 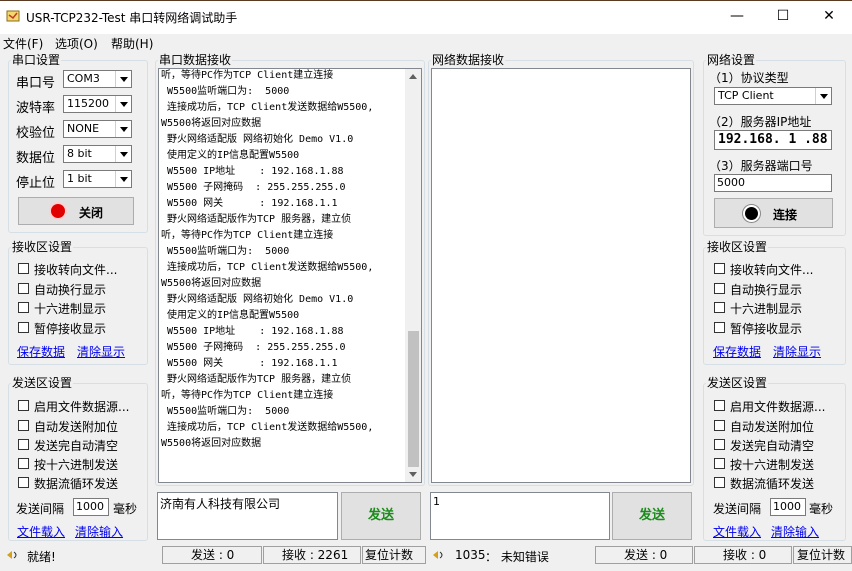 I want to click on right-reset-count-button: 复位计数, so click(x=822, y=555).